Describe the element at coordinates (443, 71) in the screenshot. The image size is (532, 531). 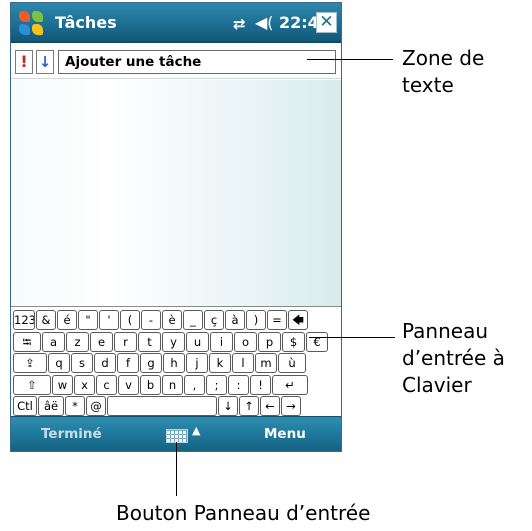
I see `callout-text-zone: Zone de texte` at that location.